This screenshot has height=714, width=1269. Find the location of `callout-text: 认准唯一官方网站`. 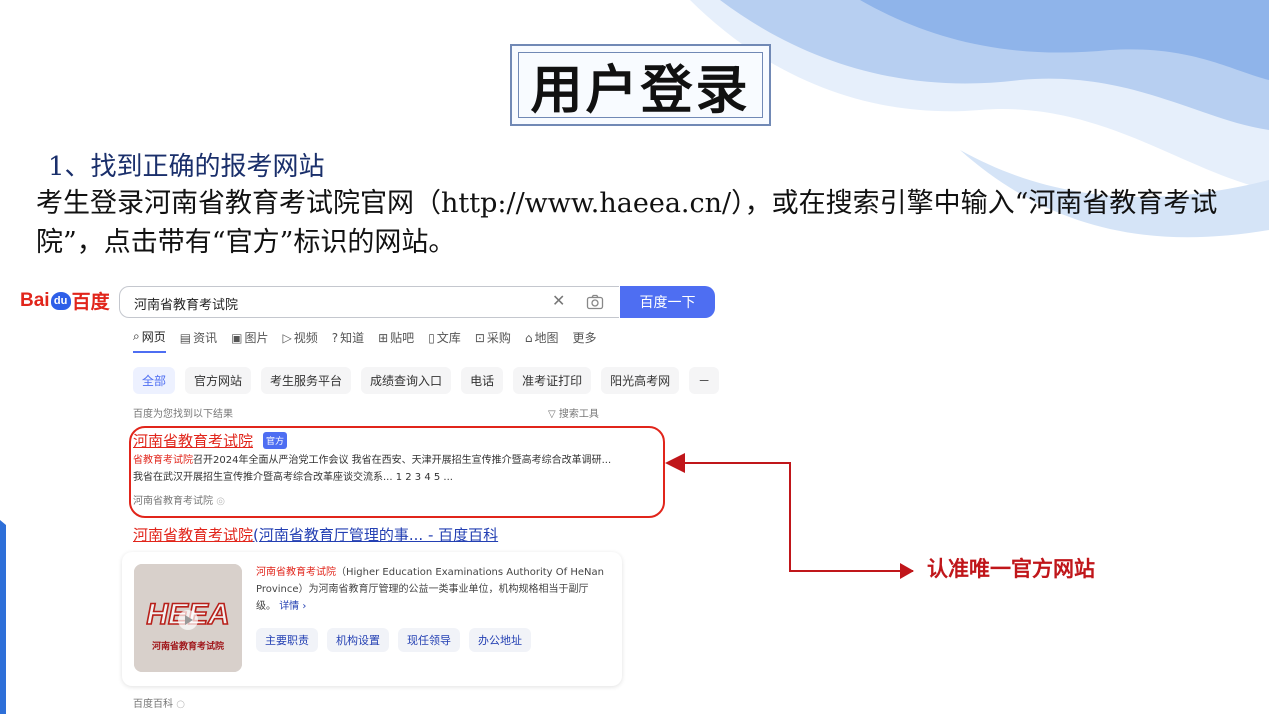

callout-text: 认准唯一官方网站 is located at coordinates (1011, 568).